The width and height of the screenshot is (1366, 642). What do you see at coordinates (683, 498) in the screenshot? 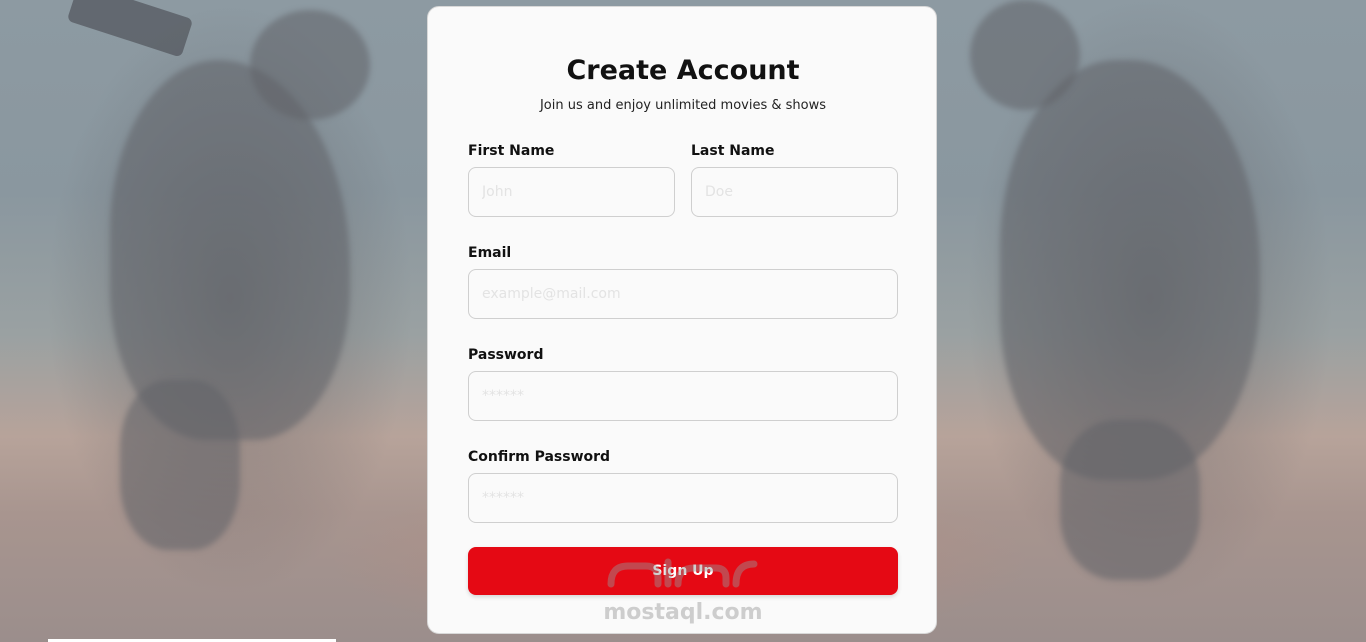
I see `confirm-password-input` at bounding box center [683, 498].